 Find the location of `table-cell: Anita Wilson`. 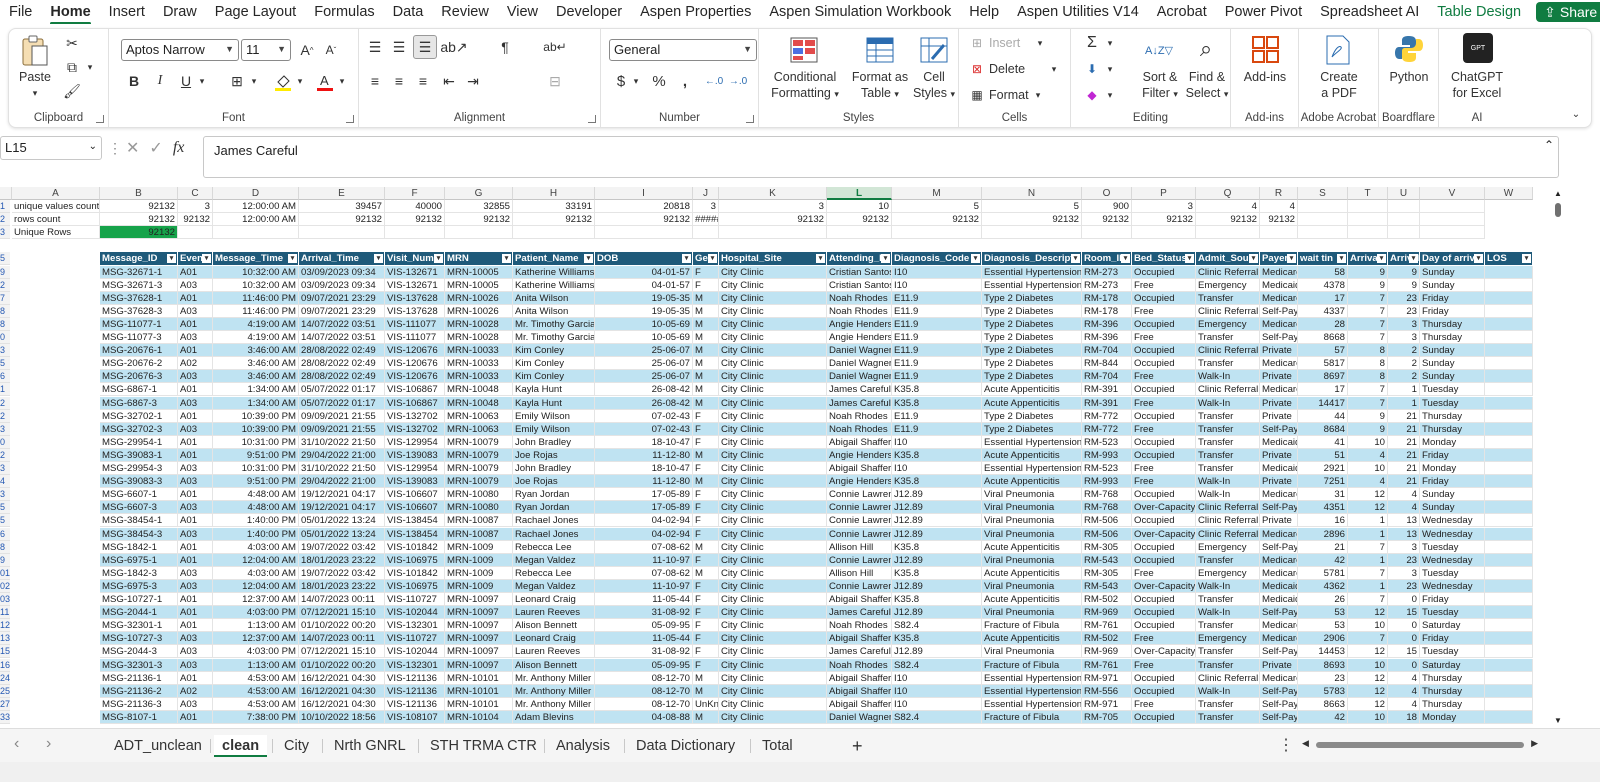

table-cell: Anita Wilson is located at coordinates (554, 298).